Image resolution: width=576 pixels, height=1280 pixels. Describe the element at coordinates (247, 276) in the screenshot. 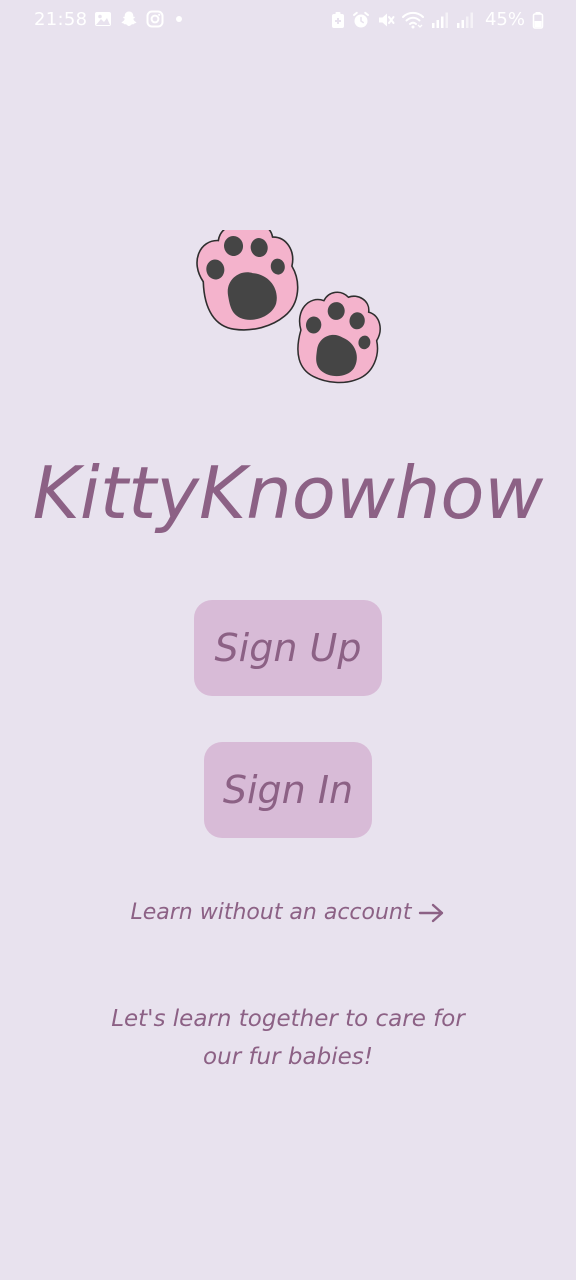

I see `paw-large-icon` at that location.